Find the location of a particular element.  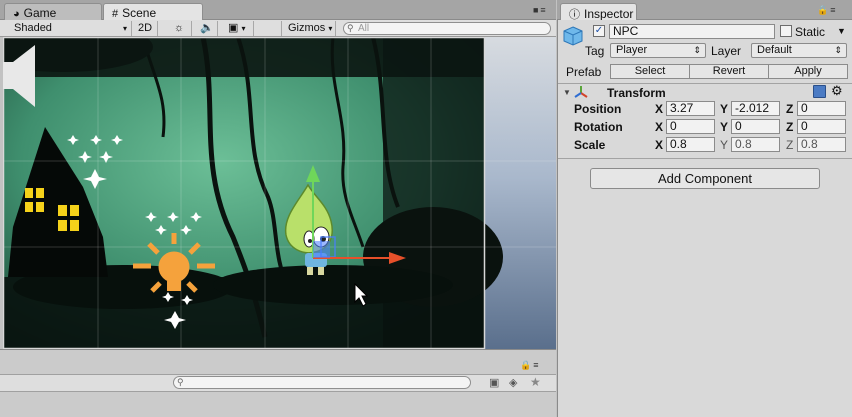

scene-tabbar: ◕ Game # Scene ■≡ is located at coordinates (278, 10).